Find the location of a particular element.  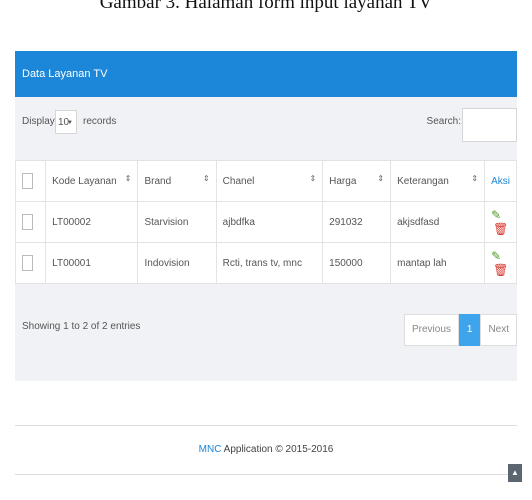

footer-text: Application © 2015-2016 is located at coordinates (277, 449).